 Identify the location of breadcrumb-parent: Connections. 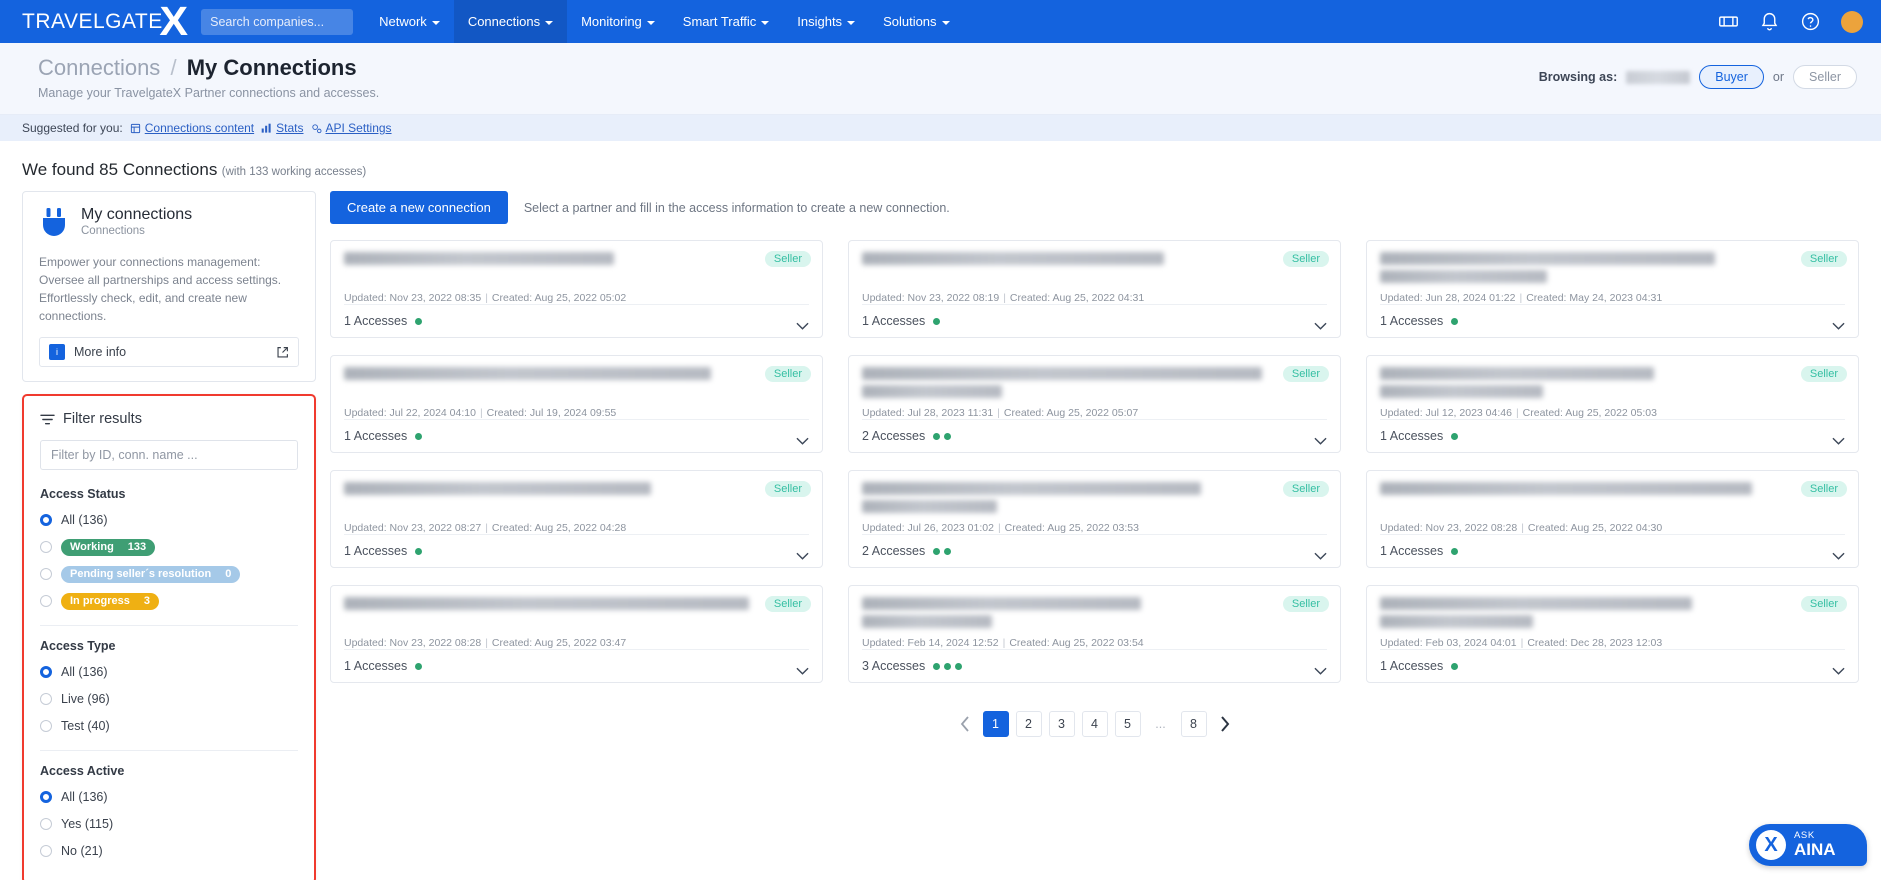
(99, 67).